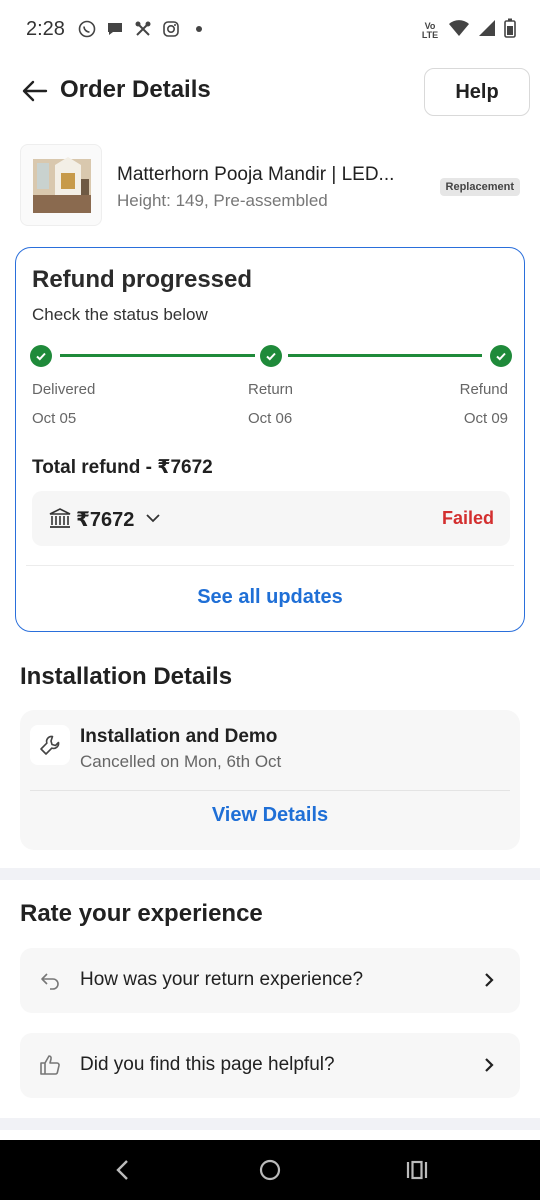  I want to click on step-label-return: Return, so click(271, 389).